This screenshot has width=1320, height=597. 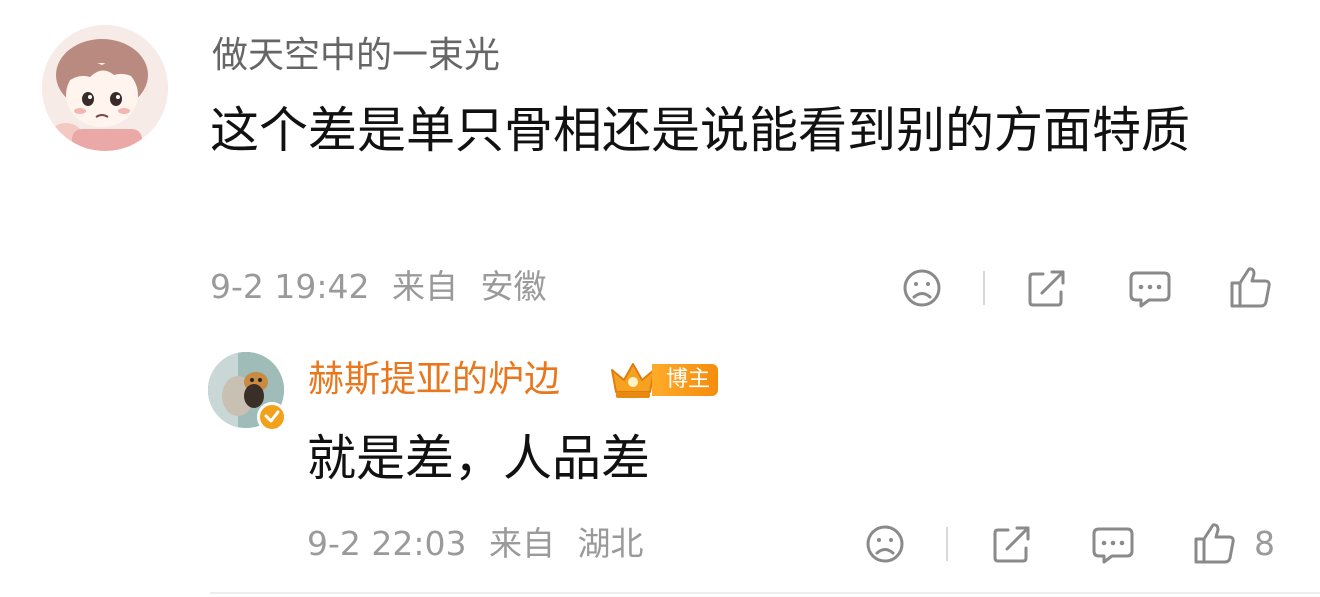 What do you see at coordinates (610, 543) in the screenshot?
I see `reply-location: 湖北` at bounding box center [610, 543].